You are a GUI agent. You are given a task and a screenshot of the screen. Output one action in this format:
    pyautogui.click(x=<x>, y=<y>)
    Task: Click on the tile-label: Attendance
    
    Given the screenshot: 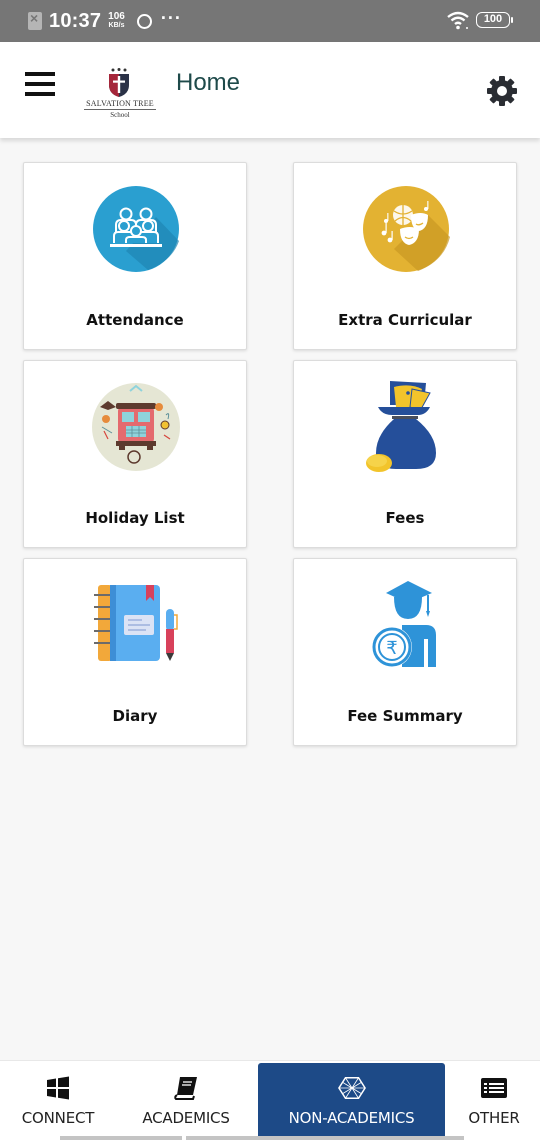 What is the action you would take?
    pyautogui.click(x=135, y=320)
    